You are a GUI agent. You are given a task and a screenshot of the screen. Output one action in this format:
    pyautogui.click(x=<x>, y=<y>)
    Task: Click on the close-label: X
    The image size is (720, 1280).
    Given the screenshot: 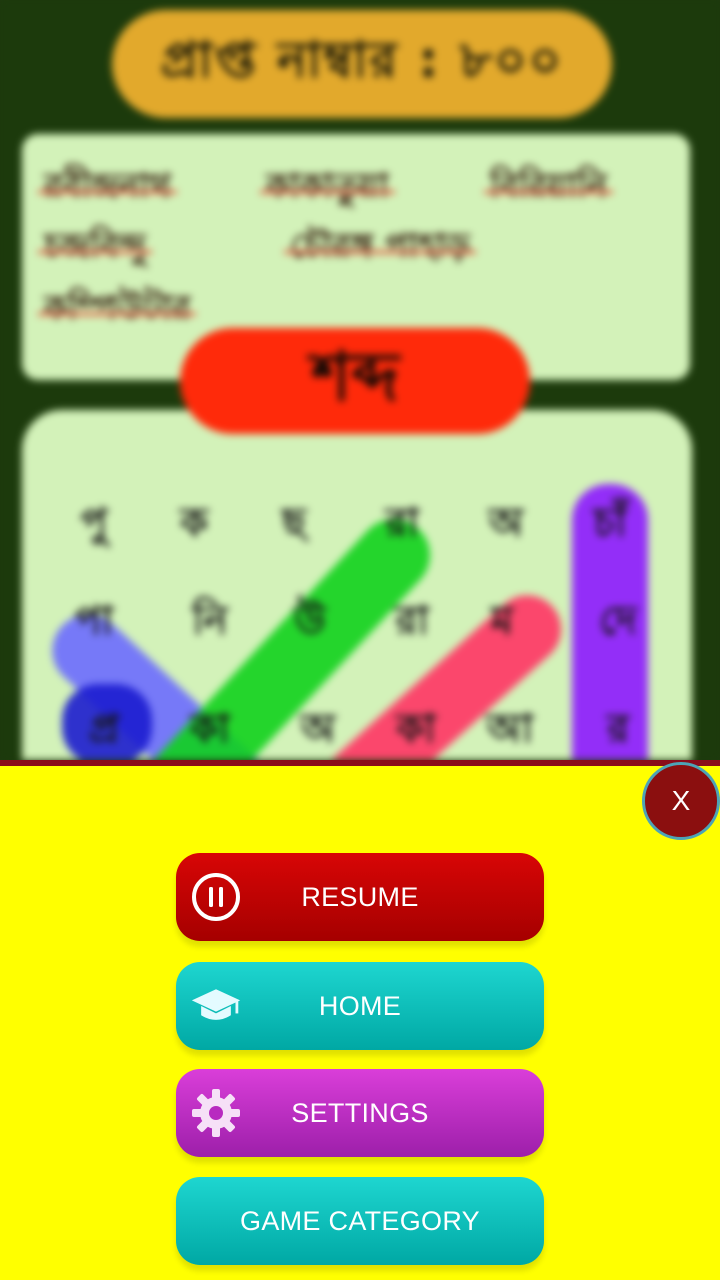 What is the action you would take?
    pyautogui.click(x=681, y=800)
    